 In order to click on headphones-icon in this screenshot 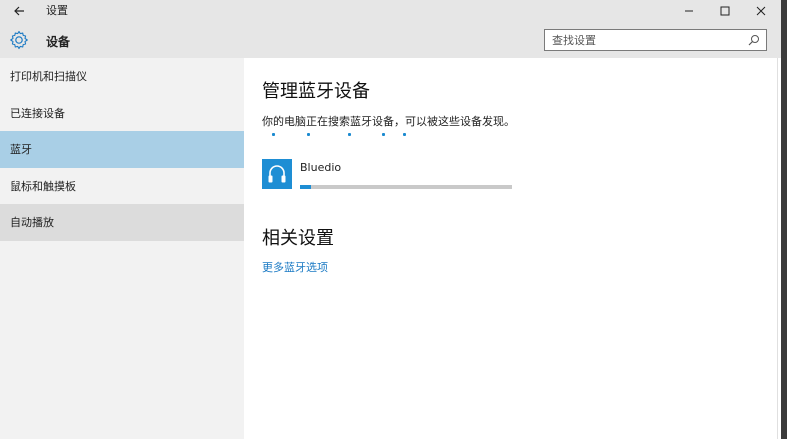, I will do `click(277, 174)`.